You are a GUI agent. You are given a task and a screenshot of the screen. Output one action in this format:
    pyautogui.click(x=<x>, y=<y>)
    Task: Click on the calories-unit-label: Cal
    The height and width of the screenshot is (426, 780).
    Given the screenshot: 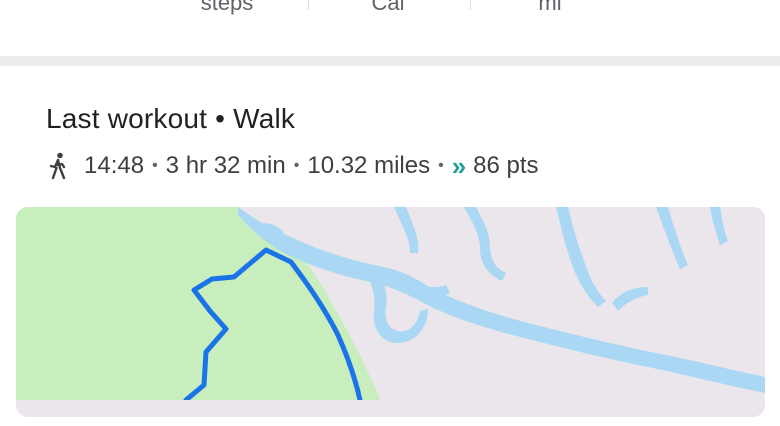 What is the action you would take?
    pyautogui.click(x=388, y=7)
    